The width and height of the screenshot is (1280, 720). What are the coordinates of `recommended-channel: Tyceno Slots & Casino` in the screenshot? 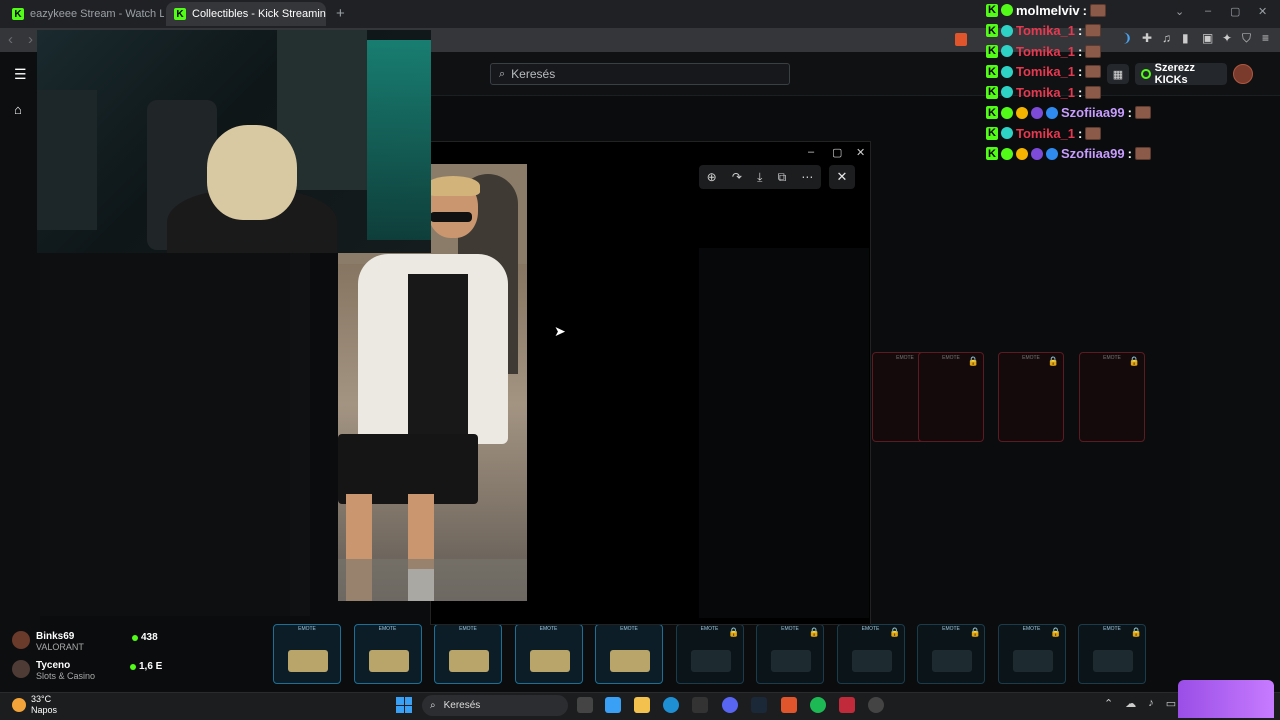 It's located at (53, 670).